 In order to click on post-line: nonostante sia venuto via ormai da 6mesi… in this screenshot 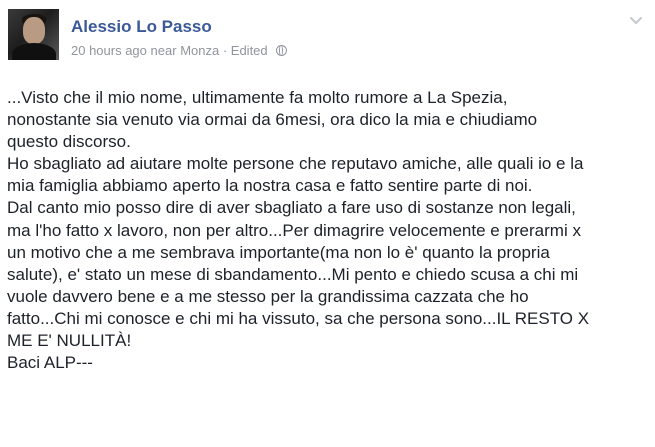, I will do `click(272, 120)`.